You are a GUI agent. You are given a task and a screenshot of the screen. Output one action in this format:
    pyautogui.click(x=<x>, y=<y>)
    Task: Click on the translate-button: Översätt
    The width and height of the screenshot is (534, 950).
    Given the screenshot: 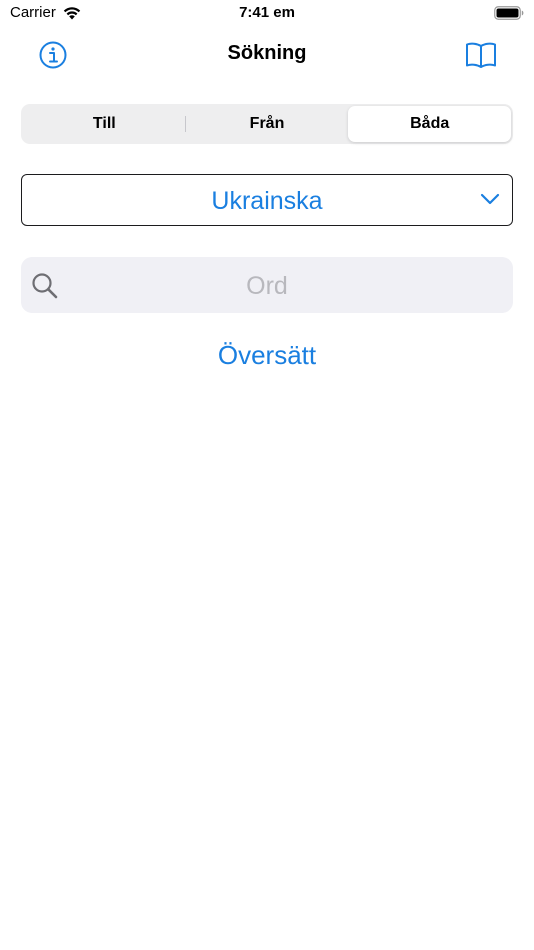 What is the action you would take?
    pyautogui.click(x=267, y=355)
    